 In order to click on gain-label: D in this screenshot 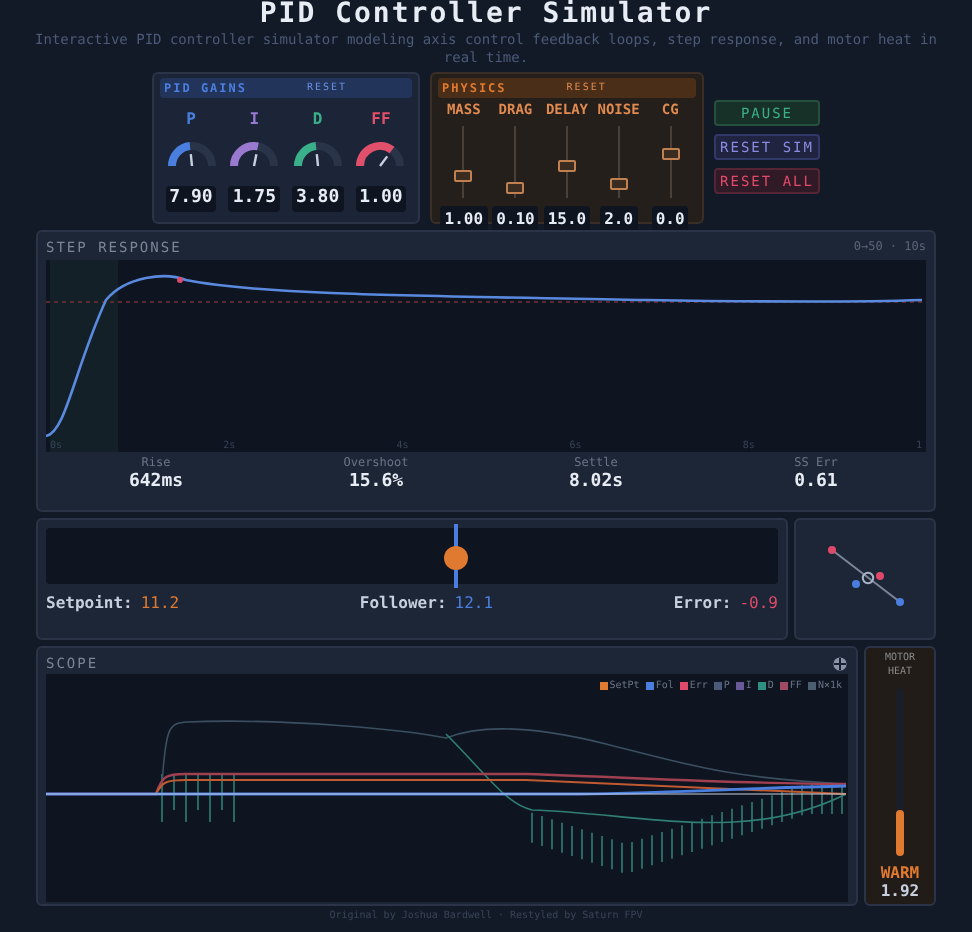, I will do `click(317, 120)`.